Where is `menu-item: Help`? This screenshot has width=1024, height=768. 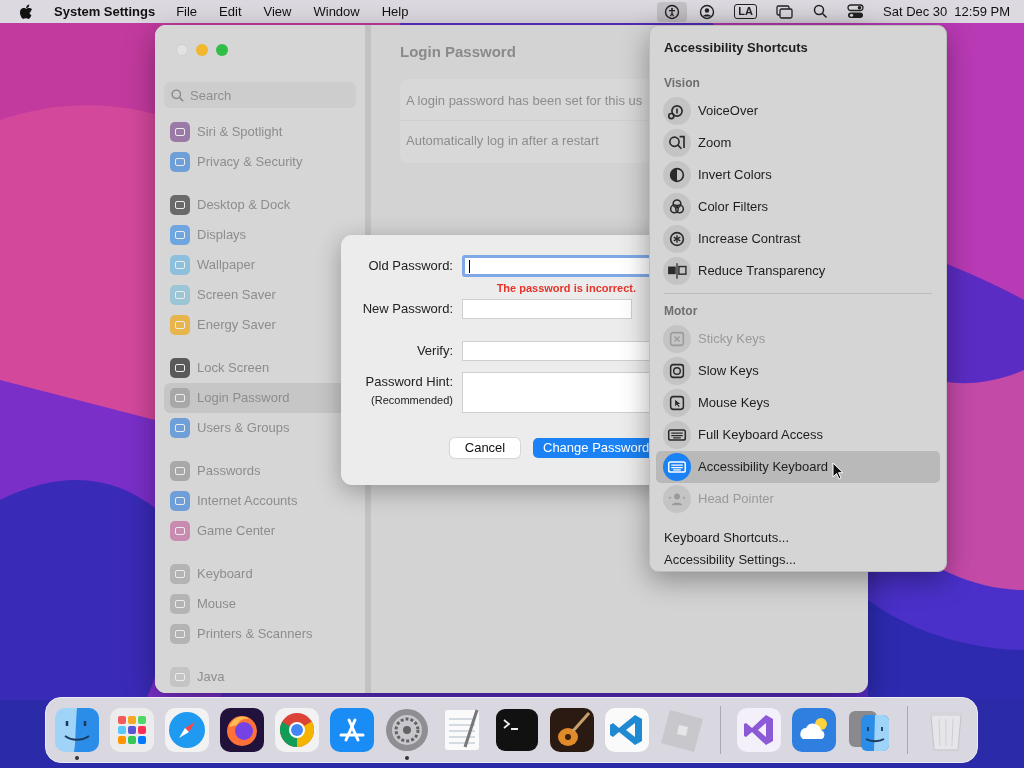 menu-item: Help is located at coordinates (395, 11).